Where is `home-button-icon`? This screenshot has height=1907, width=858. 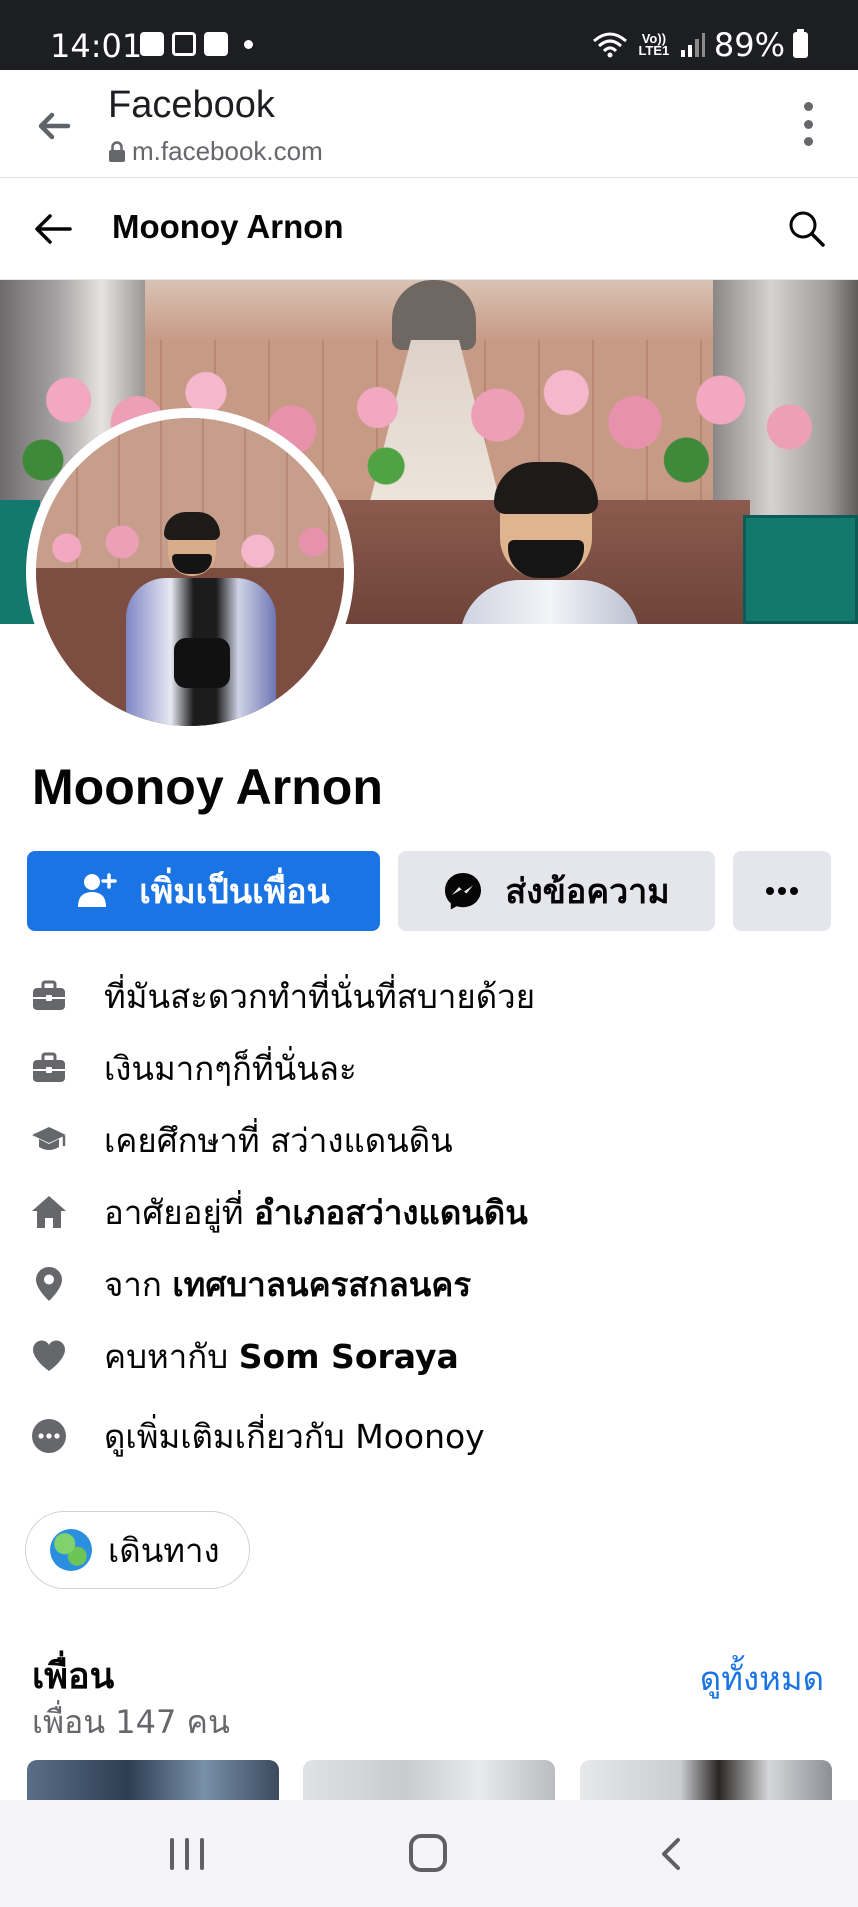 home-button-icon is located at coordinates (428, 1853).